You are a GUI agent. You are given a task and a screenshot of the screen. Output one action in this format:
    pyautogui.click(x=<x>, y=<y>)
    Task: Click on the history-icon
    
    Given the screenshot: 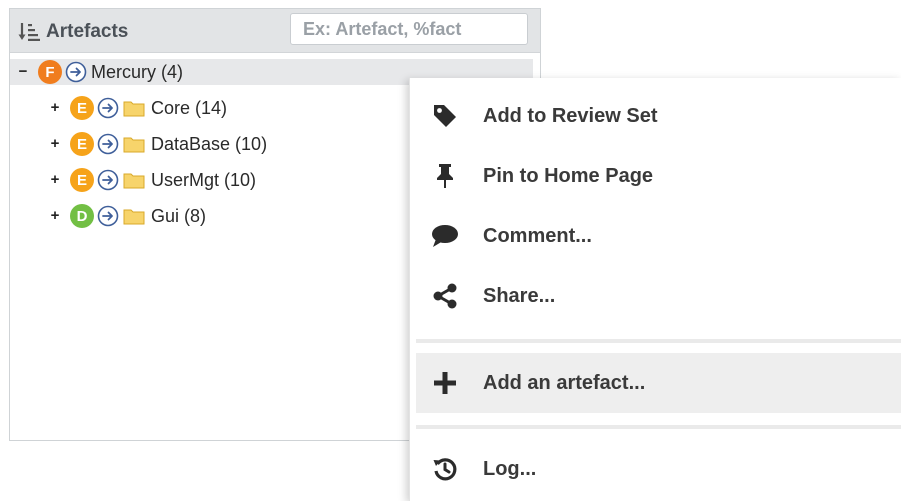 What is the action you would take?
    pyautogui.click(x=445, y=469)
    